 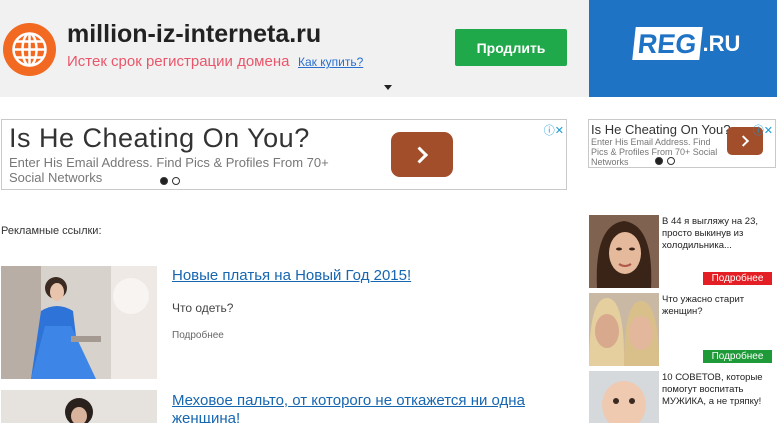 What do you see at coordinates (388, 87) in the screenshot?
I see `caret-down-icon` at bounding box center [388, 87].